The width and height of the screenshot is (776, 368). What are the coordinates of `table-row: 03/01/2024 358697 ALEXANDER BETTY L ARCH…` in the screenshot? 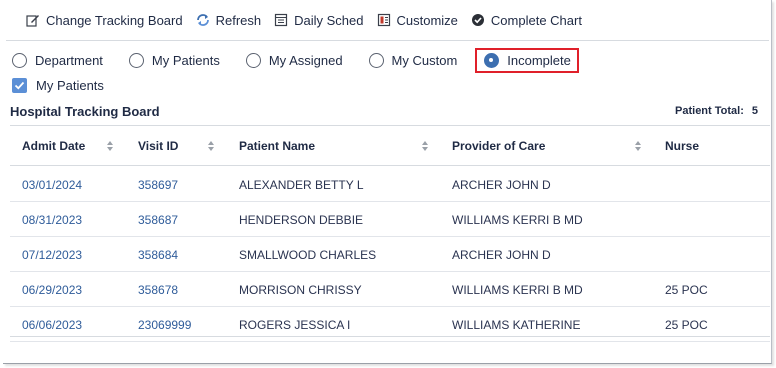 It's located at (390, 184).